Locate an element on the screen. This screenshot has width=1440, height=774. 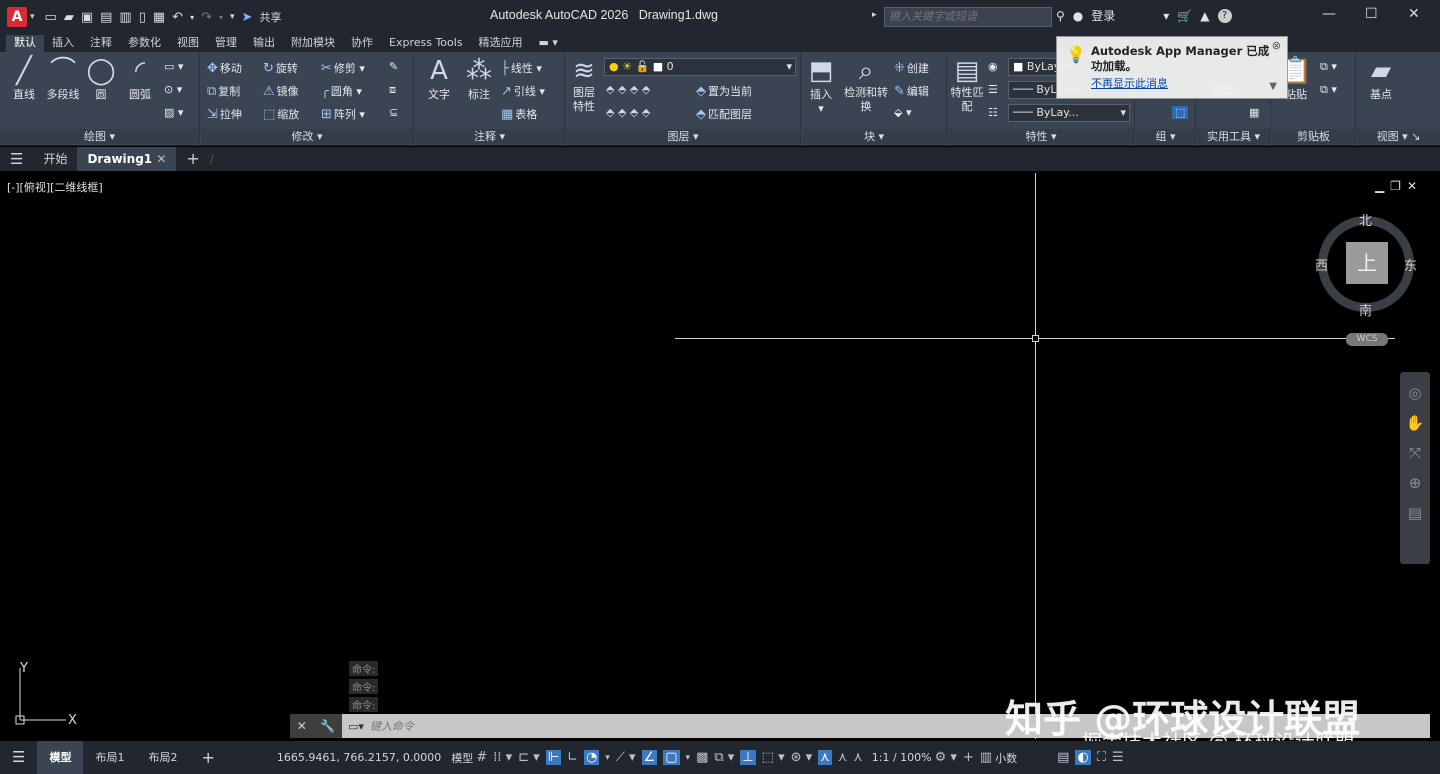
login-chevron-icon: ▾ is located at coordinates (1166, 16).